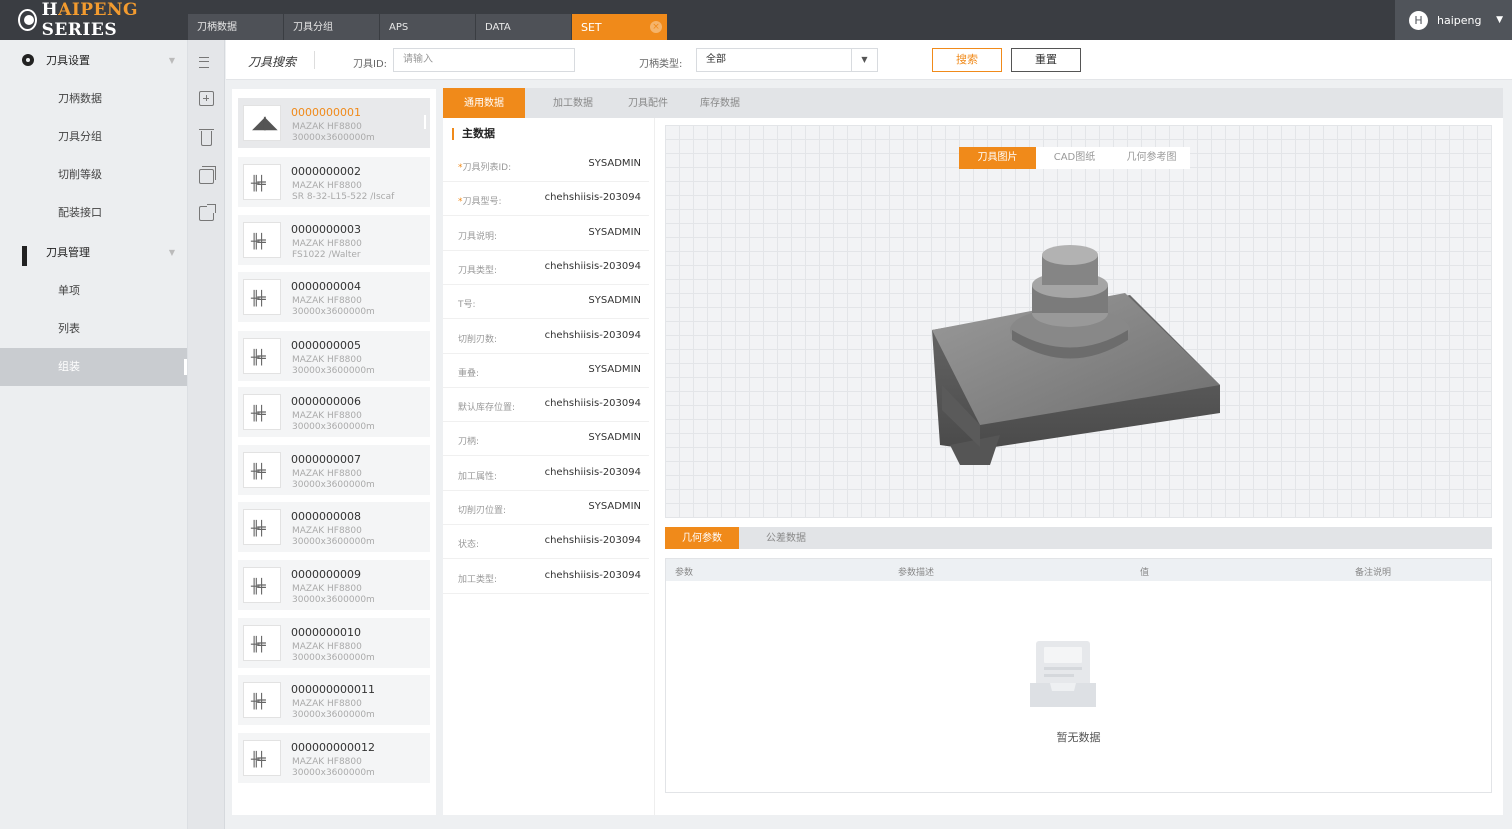 Image resolution: width=1512 pixels, height=829 pixels. I want to click on sidebar-item-tool-group: 刀具分组, so click(93, 137).